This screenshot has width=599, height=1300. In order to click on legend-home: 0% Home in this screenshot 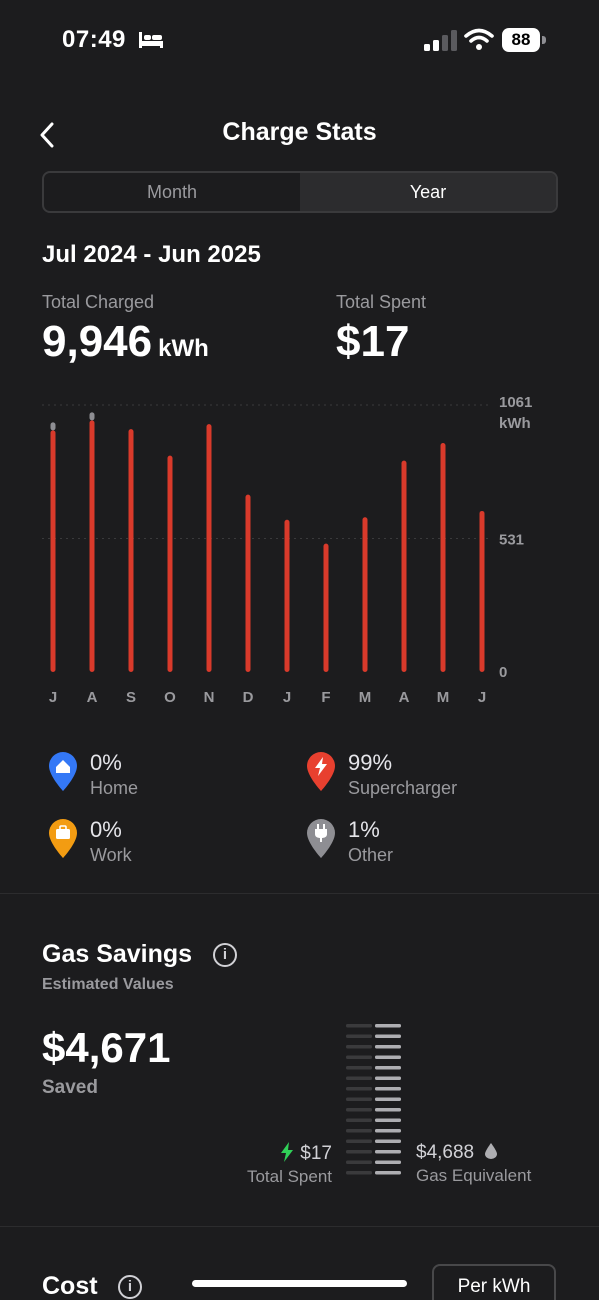, I will do `click(178, 775)`.